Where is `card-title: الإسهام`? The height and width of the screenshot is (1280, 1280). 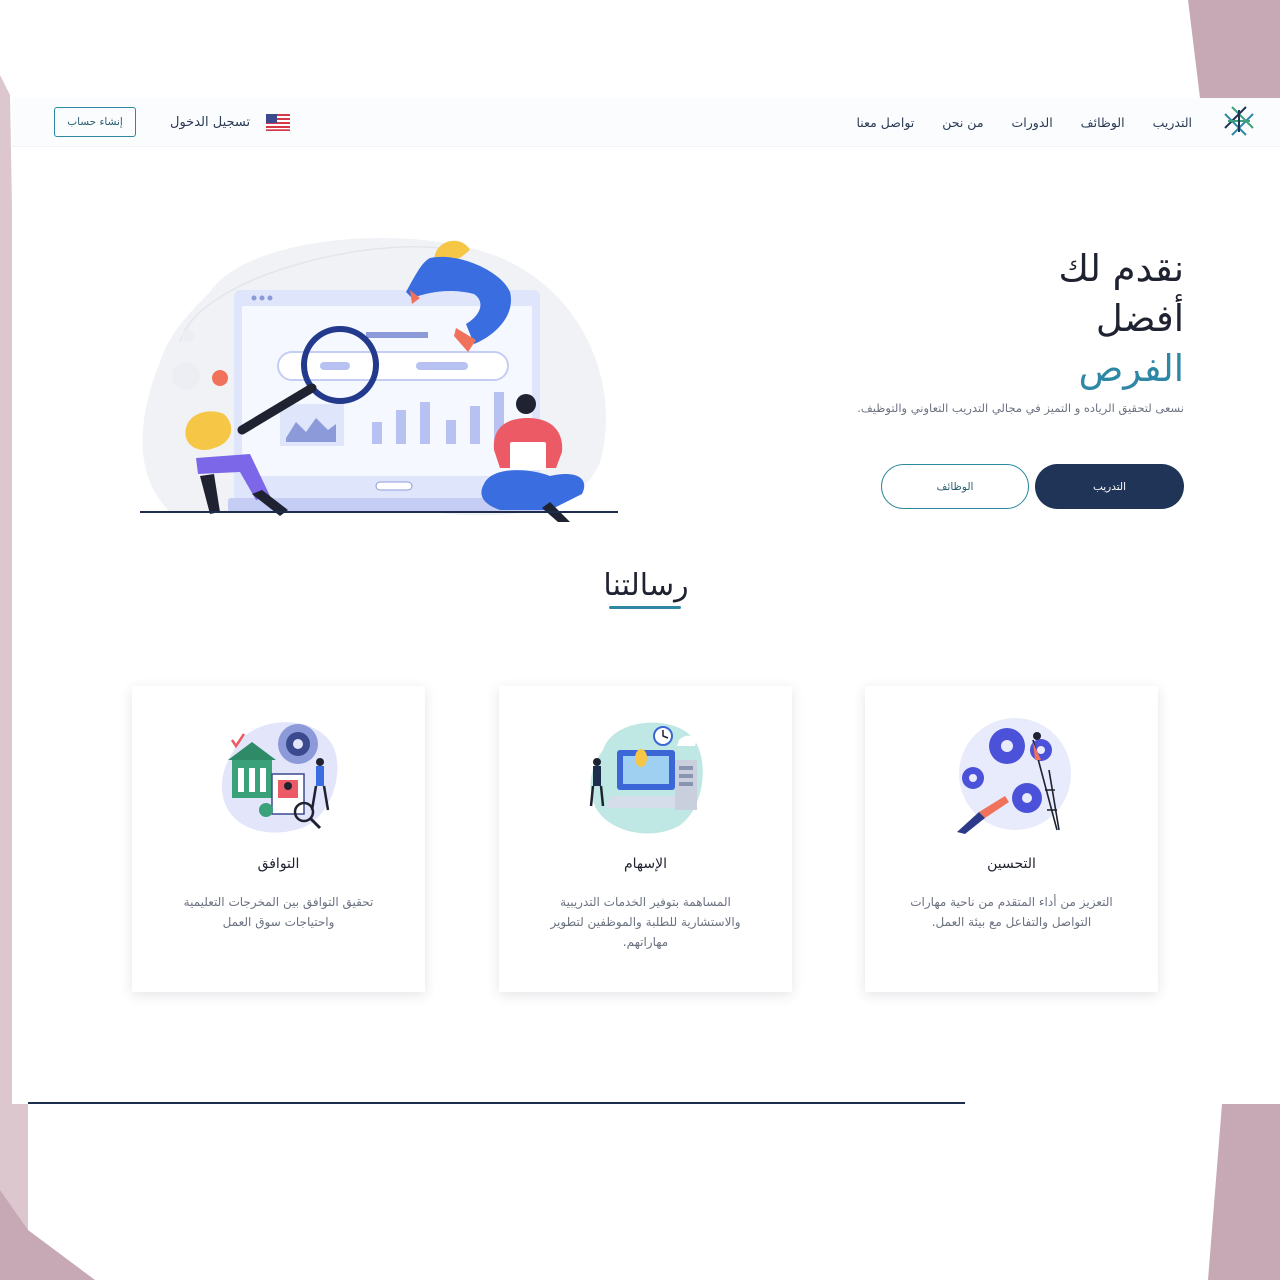
card-title: الإسهام is located at coordinates (645, 864).